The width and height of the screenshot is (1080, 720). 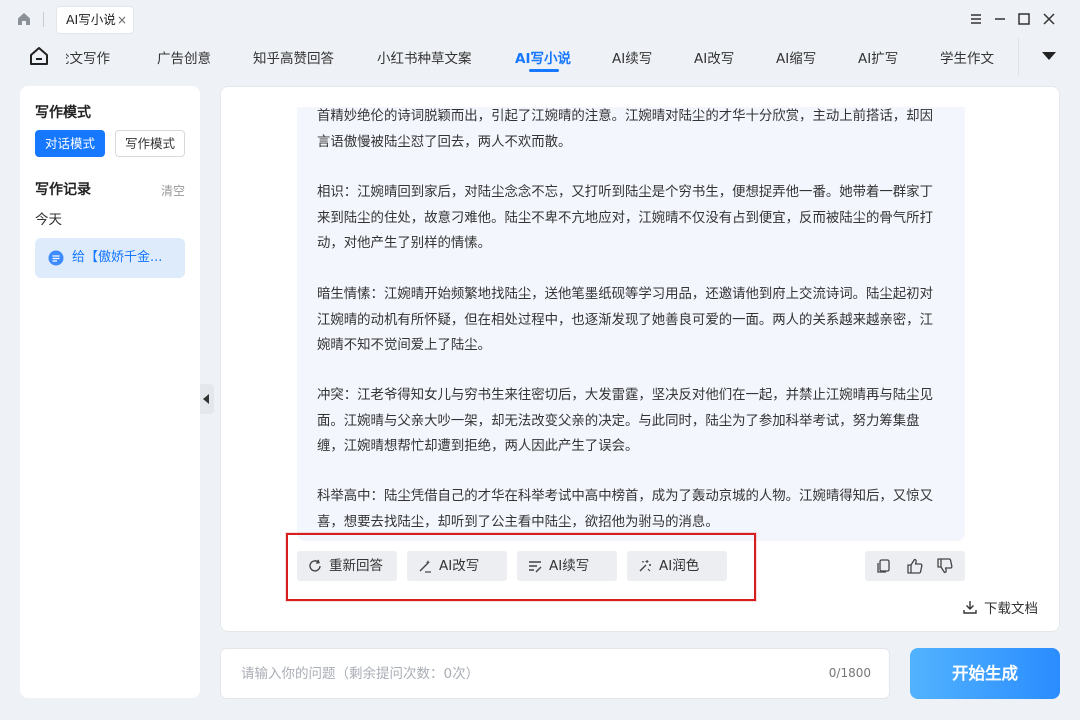 What do you see at coordinates (544, 70) in the screenshot?
I see `active-tab-indicator` at bounding box center [544, 70].